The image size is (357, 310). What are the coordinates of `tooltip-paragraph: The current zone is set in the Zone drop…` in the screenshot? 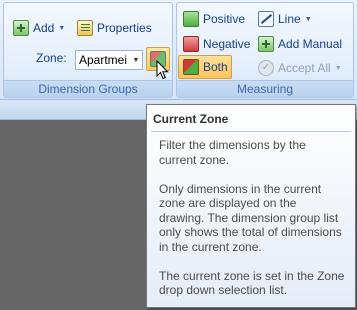 It's located at (252, 283).